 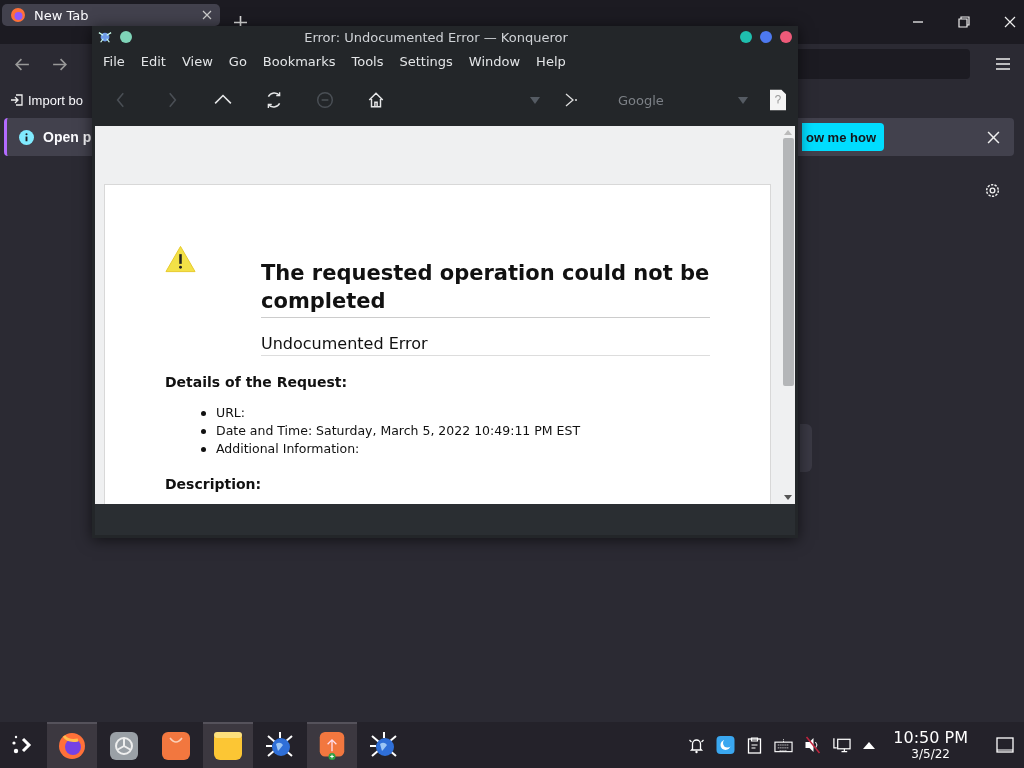 I want to click on menu-item: View, so click(x=197, y=61).